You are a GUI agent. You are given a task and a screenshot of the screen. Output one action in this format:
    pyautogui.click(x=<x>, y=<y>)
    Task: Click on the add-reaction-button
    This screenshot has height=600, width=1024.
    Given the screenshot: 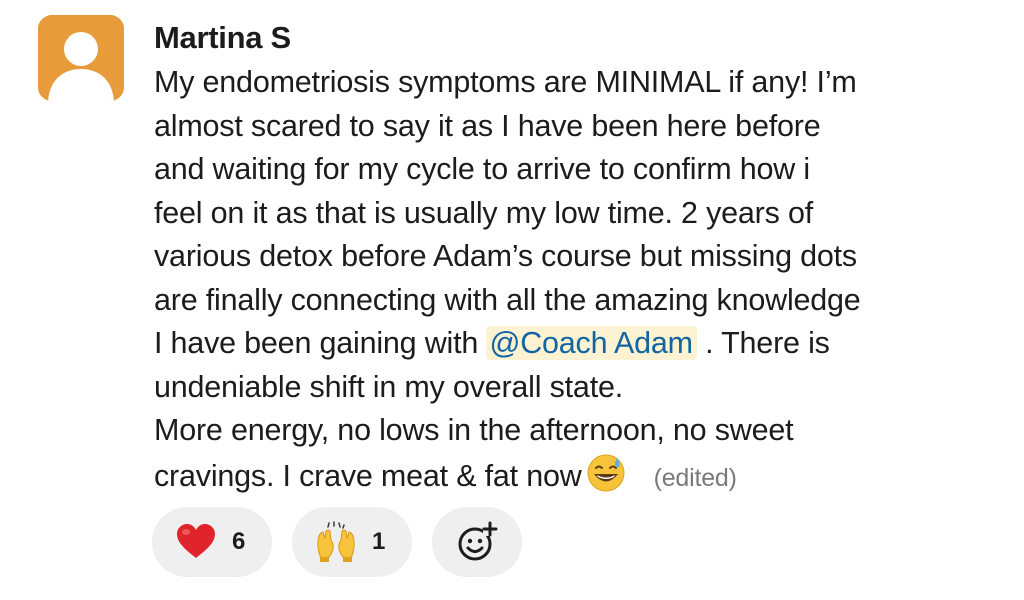 What is the action you would take?
    pyautogui.click(x=477, y=542)
    